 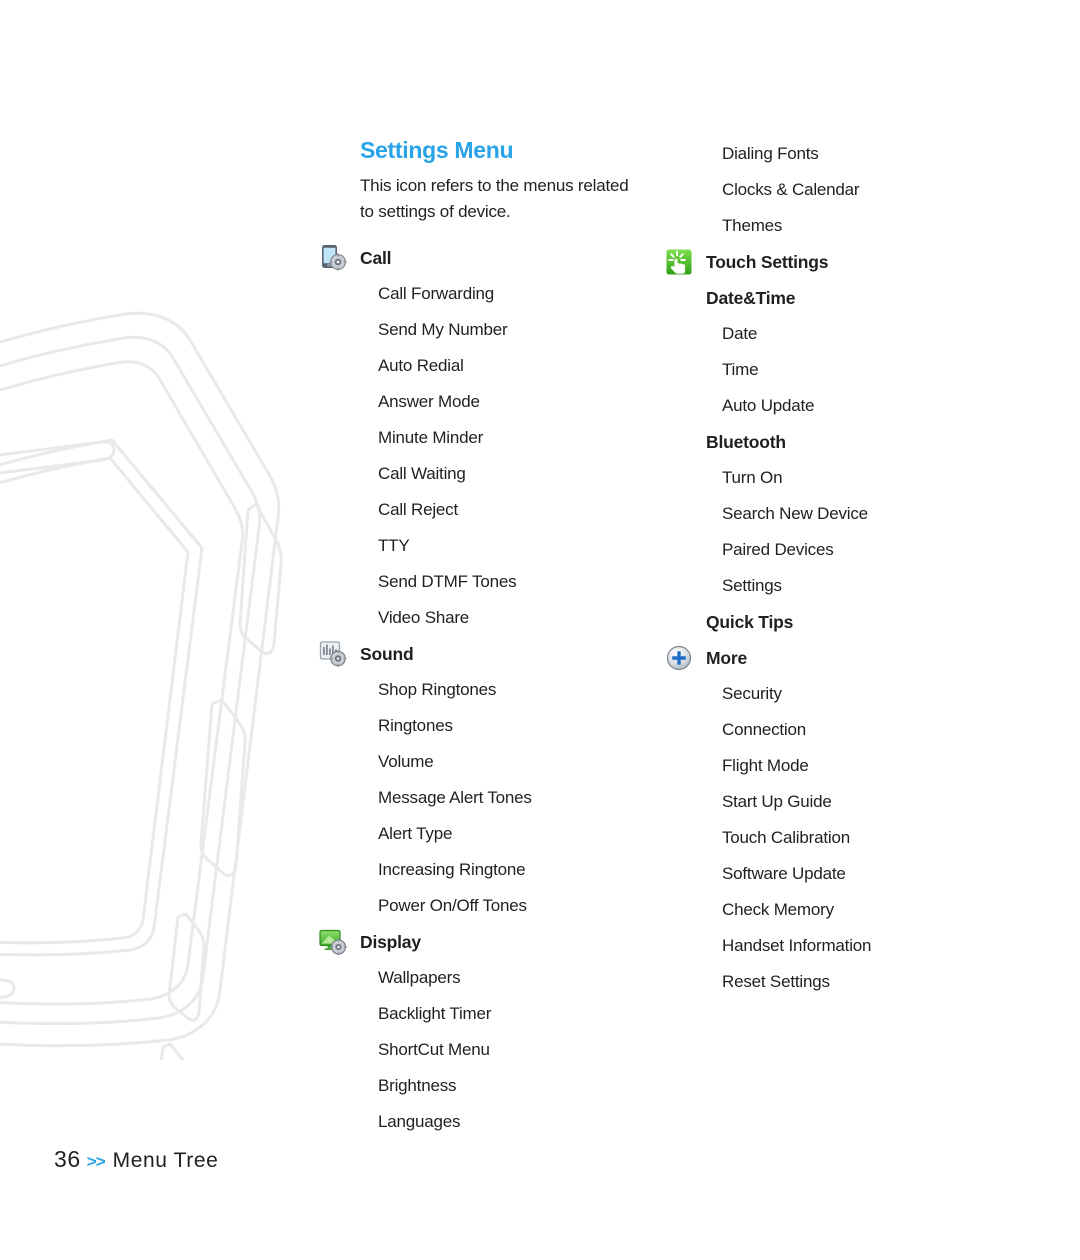 I want to click on menu-item: Search New Device, so click(x=838, y=514).